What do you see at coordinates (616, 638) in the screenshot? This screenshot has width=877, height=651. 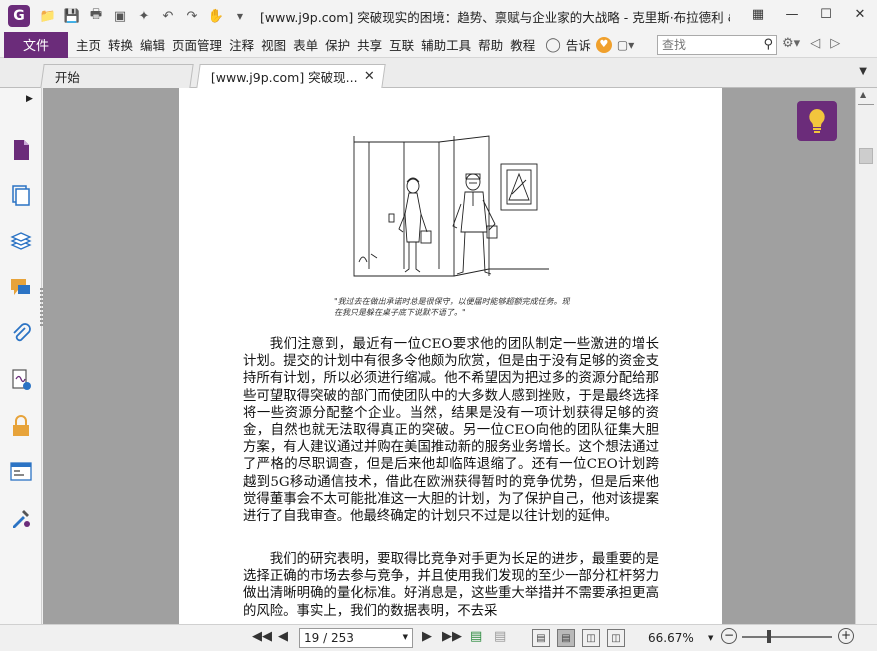 I see `continuous-facing-view-icon: ◫` at bounding box center [616, 638].